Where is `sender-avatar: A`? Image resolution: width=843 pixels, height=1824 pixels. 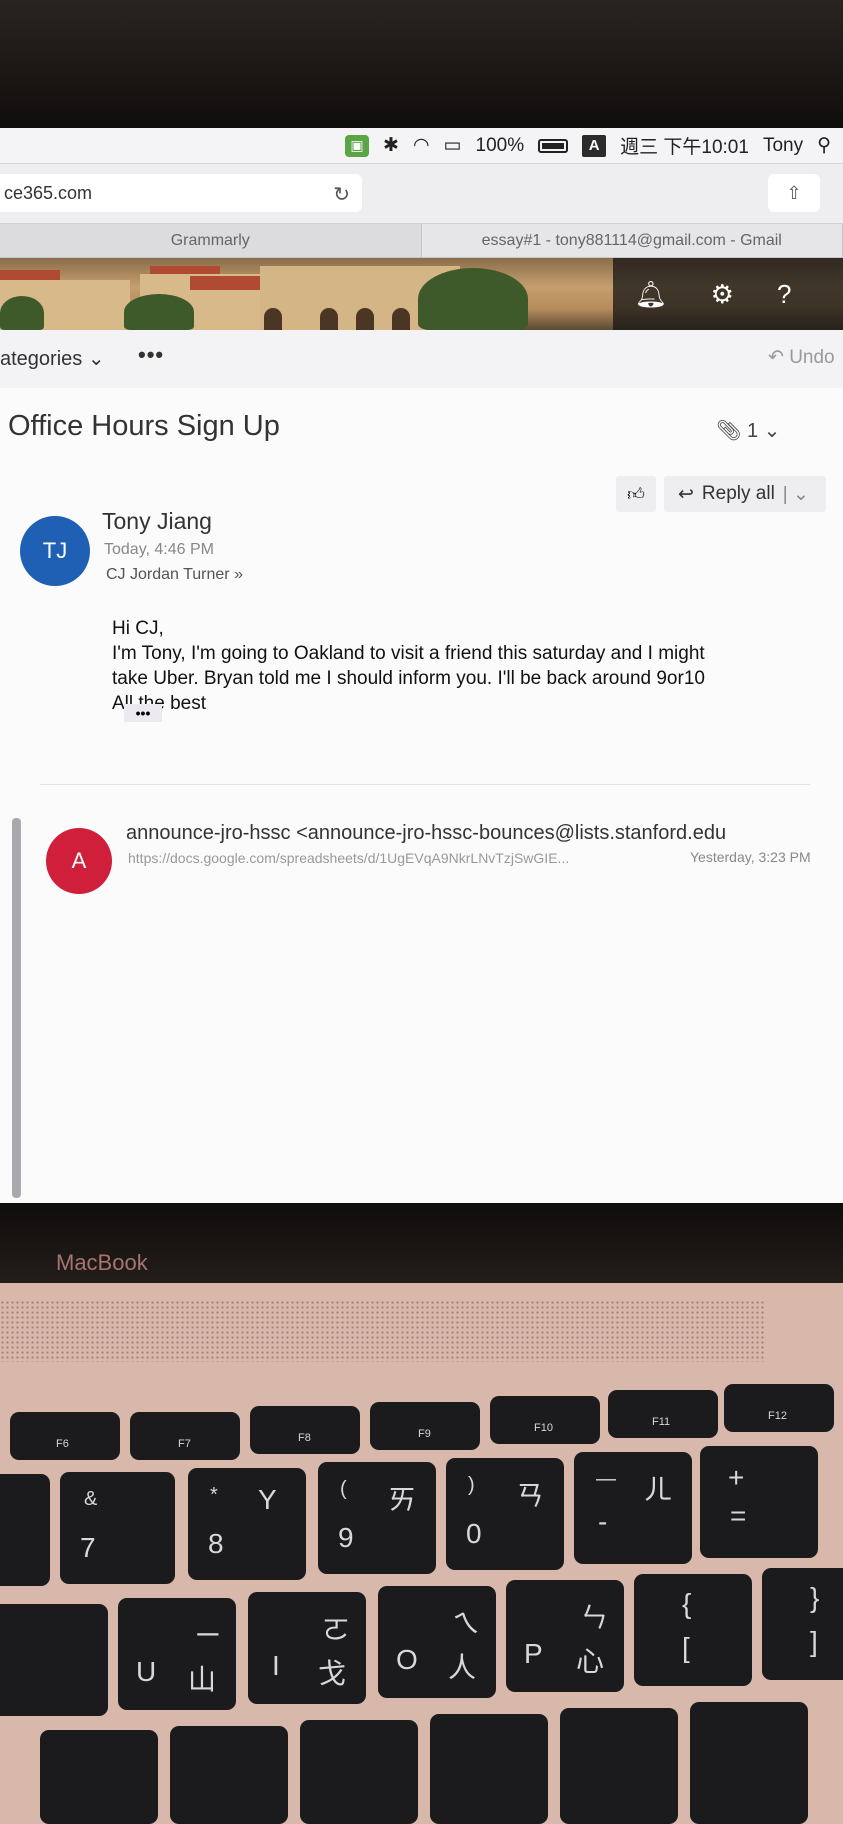
sender-avatar: A is located at coordinates (79, 861).